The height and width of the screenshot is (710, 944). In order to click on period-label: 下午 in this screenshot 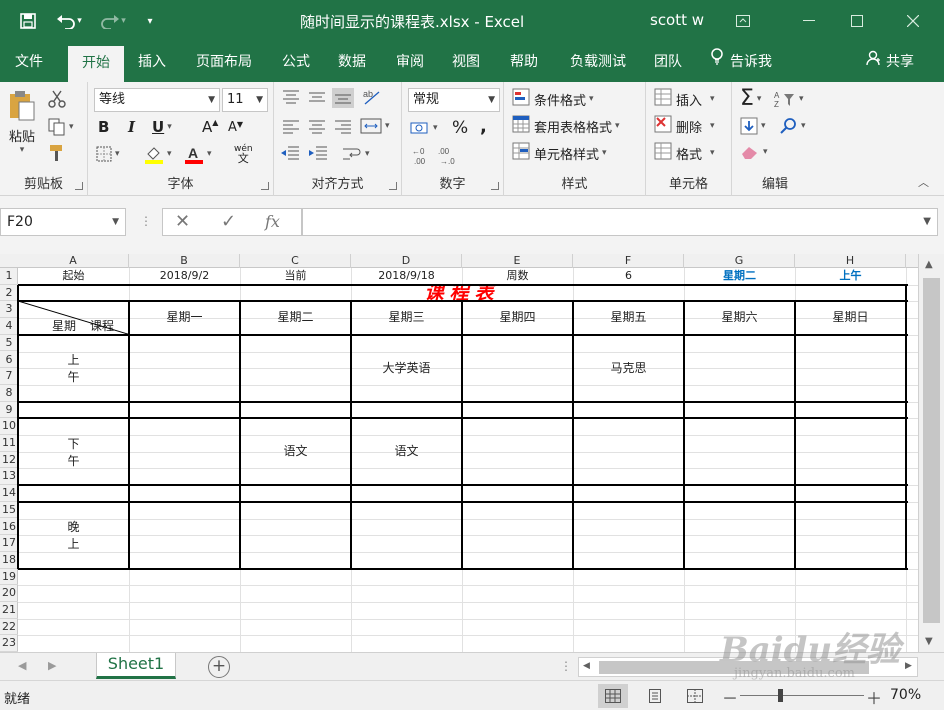, I will do `click(73, 451)`.